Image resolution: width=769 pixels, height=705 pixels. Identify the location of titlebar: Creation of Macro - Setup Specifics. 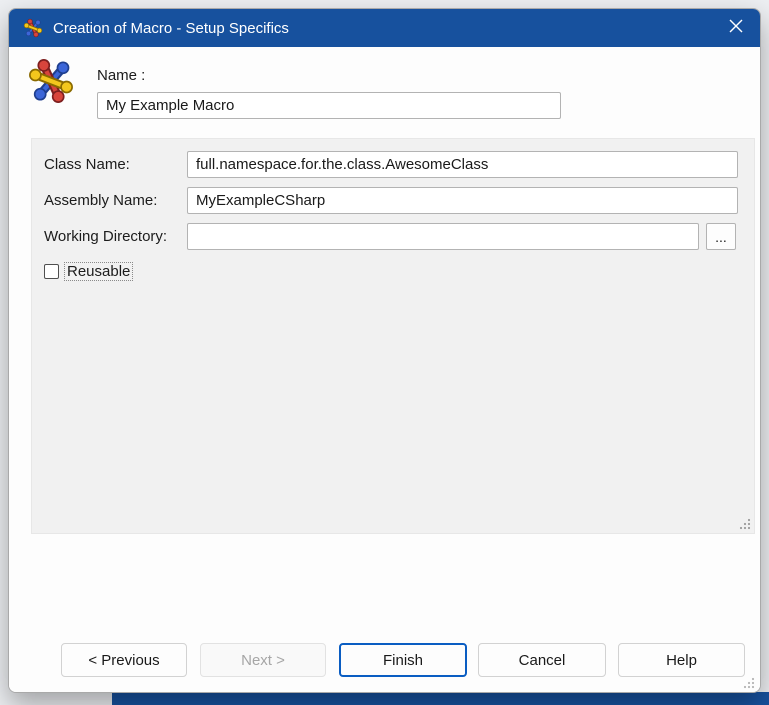
(384, 28).